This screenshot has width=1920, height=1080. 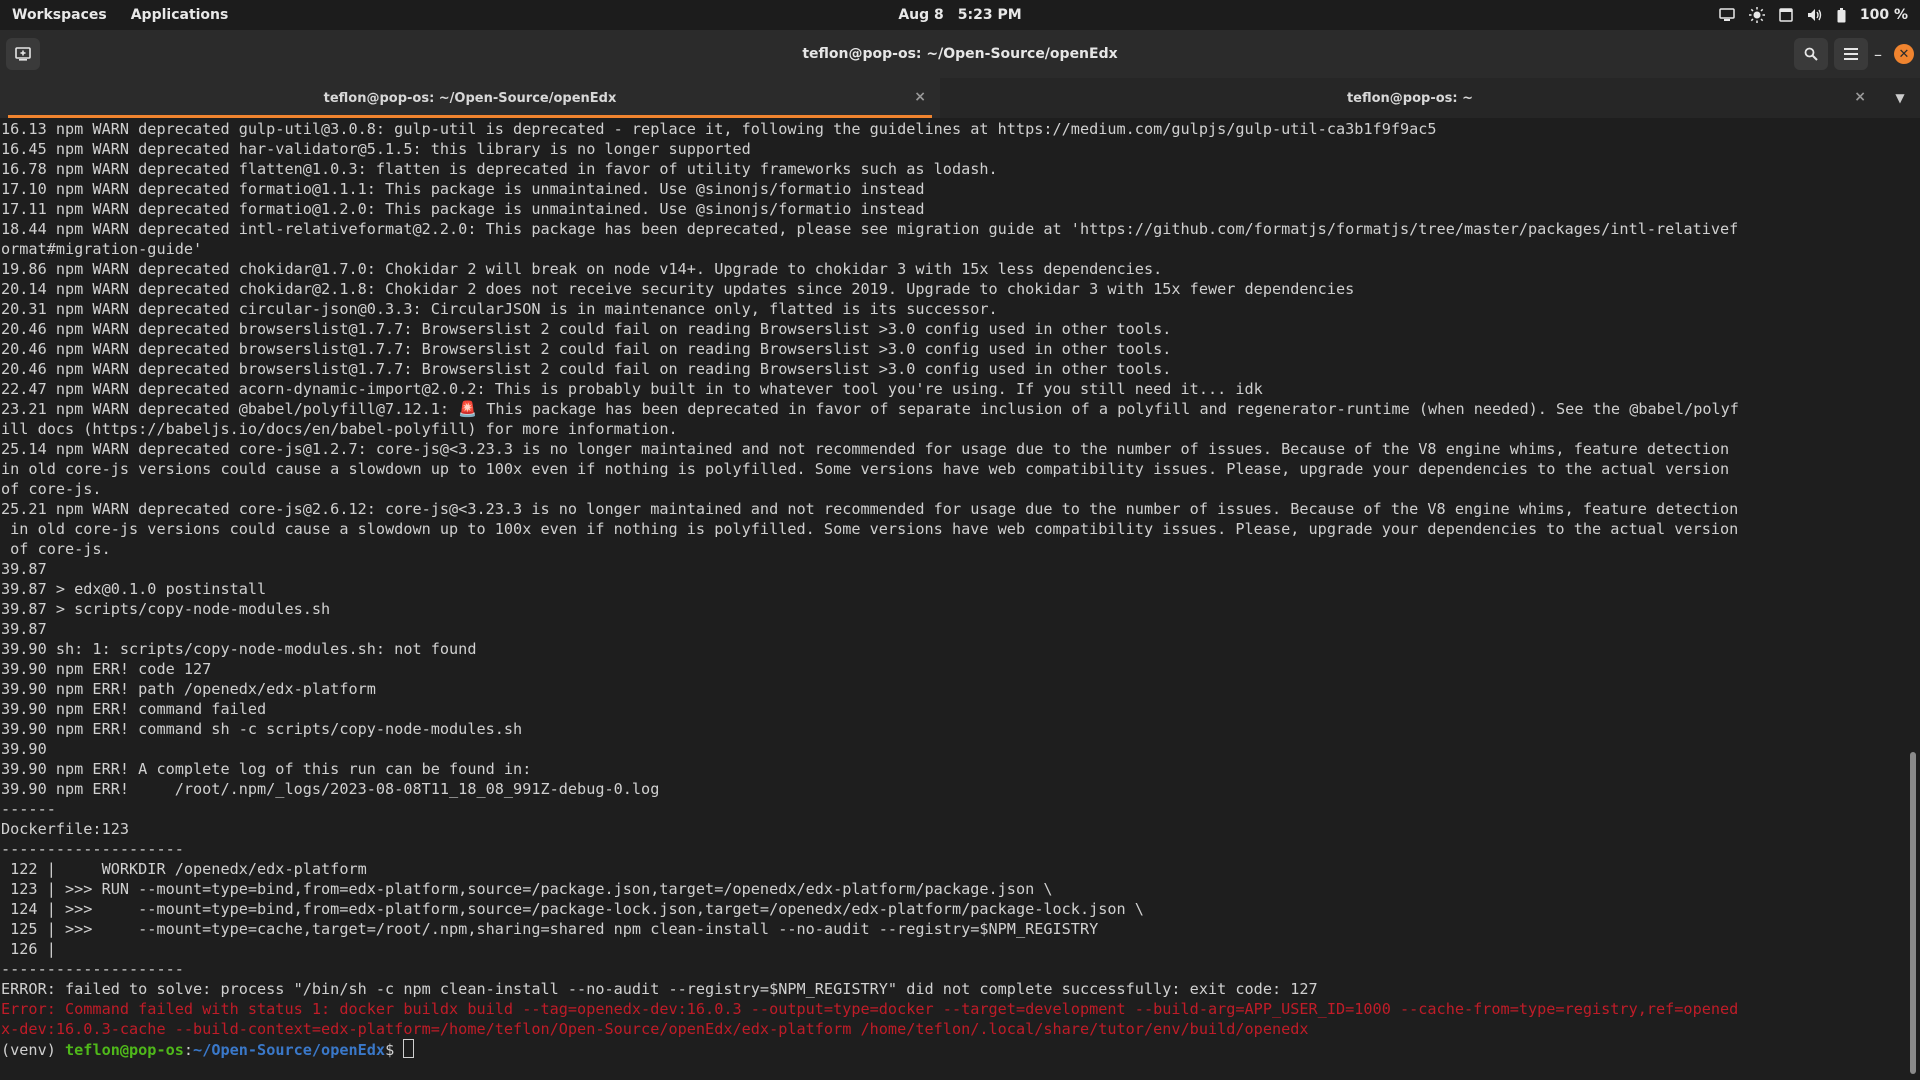 I want to click on close-window-button: ✕, so click(x=1904, y=54).